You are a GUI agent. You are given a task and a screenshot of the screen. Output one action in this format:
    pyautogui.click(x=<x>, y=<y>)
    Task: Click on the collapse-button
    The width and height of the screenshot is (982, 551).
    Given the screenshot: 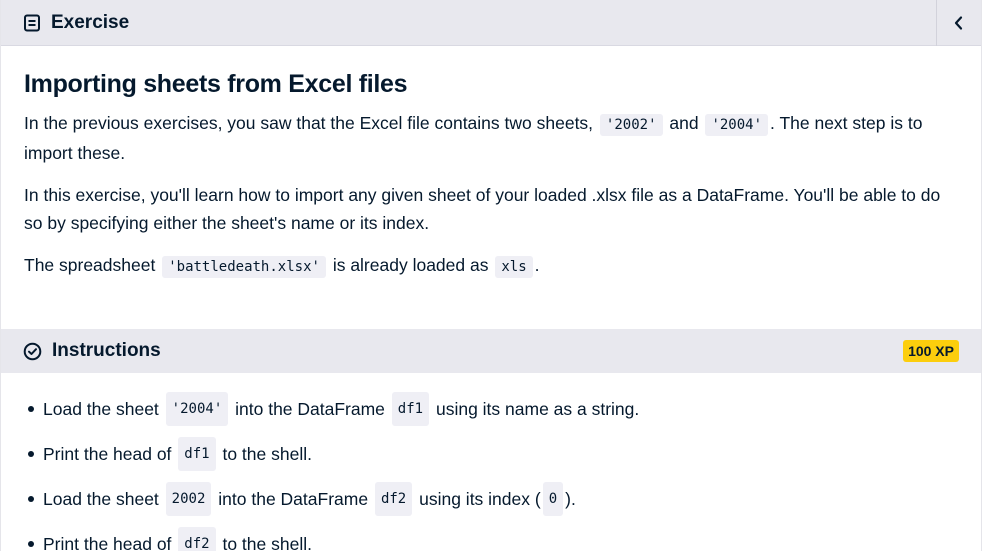 What is the action you would take?
    pyautogui.click(x=958, y=23)
    